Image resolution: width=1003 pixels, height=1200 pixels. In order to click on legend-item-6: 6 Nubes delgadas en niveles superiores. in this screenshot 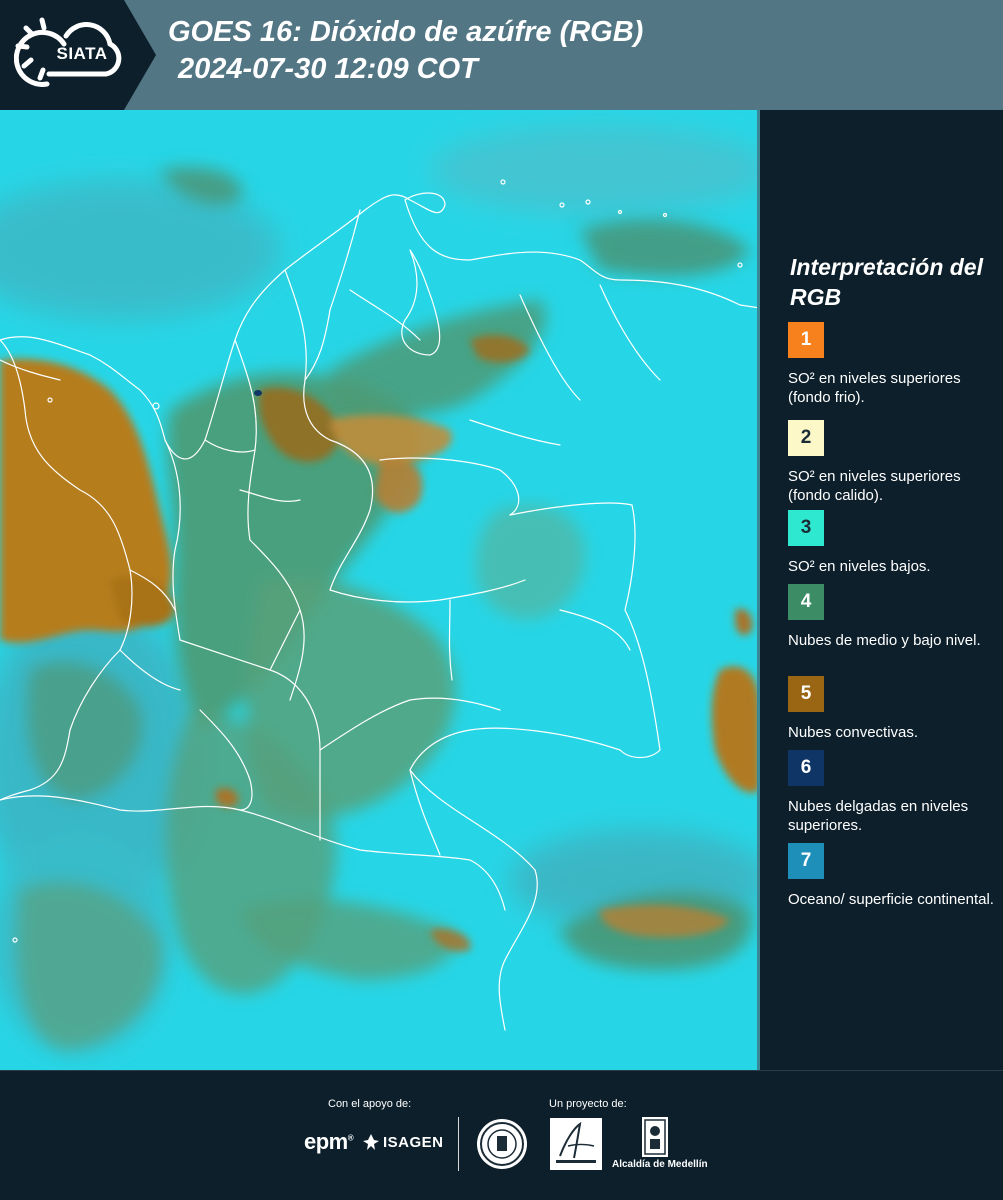, I will do `click(893, 792)`.